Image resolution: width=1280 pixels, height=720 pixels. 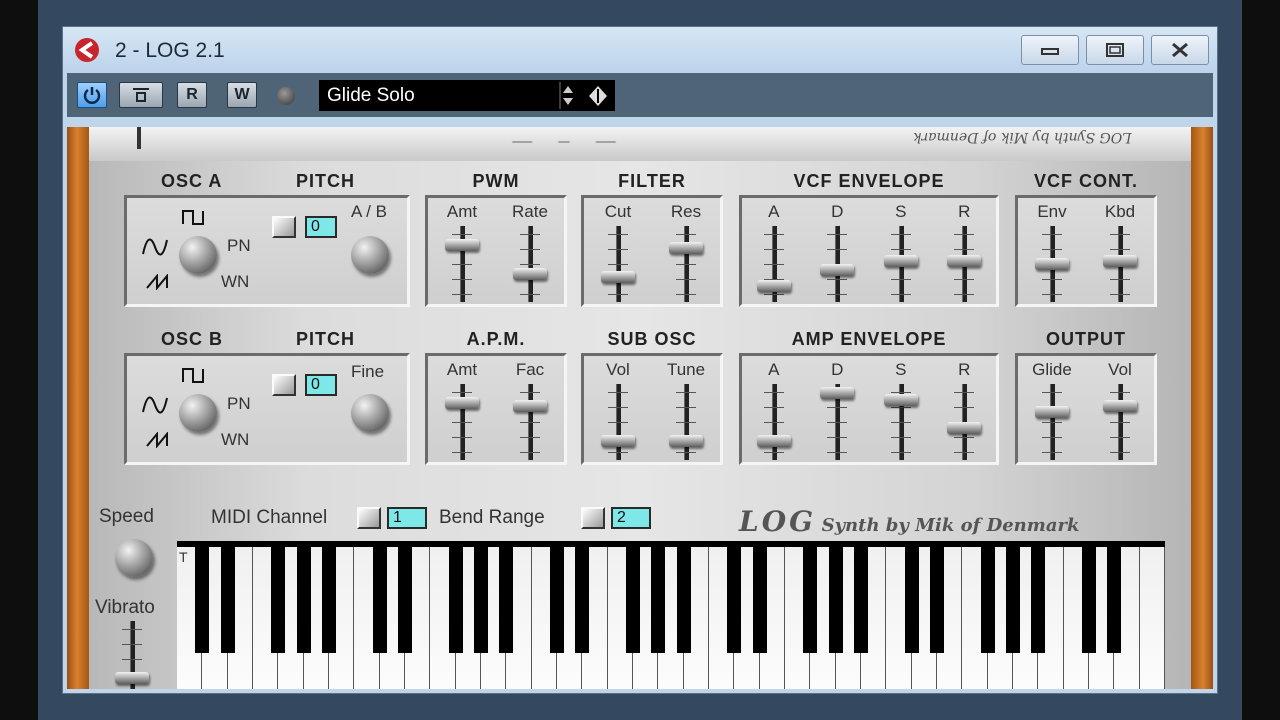 I want to click on close-button, so click(x=1180, y=50).